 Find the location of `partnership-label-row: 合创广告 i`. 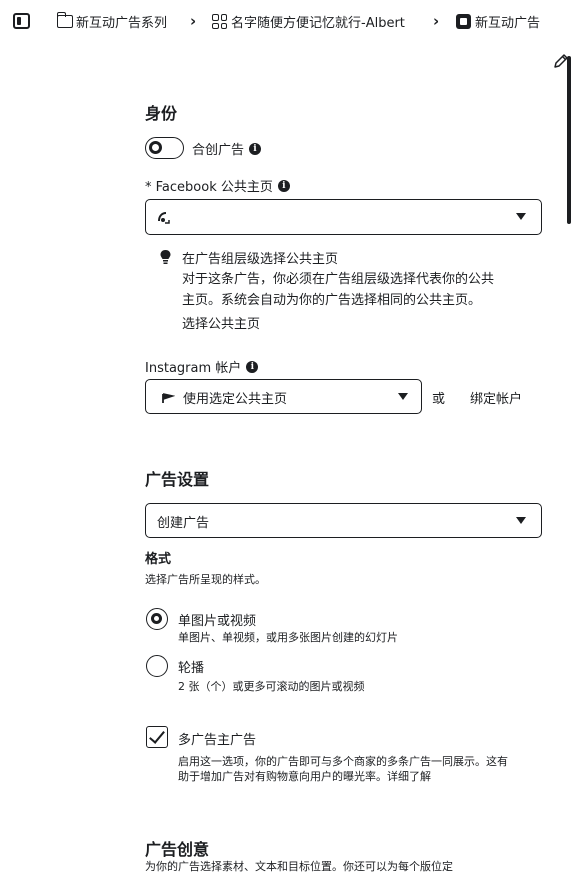

partnership-label-row: 合创广告 i is located at coordinates (227, 148).